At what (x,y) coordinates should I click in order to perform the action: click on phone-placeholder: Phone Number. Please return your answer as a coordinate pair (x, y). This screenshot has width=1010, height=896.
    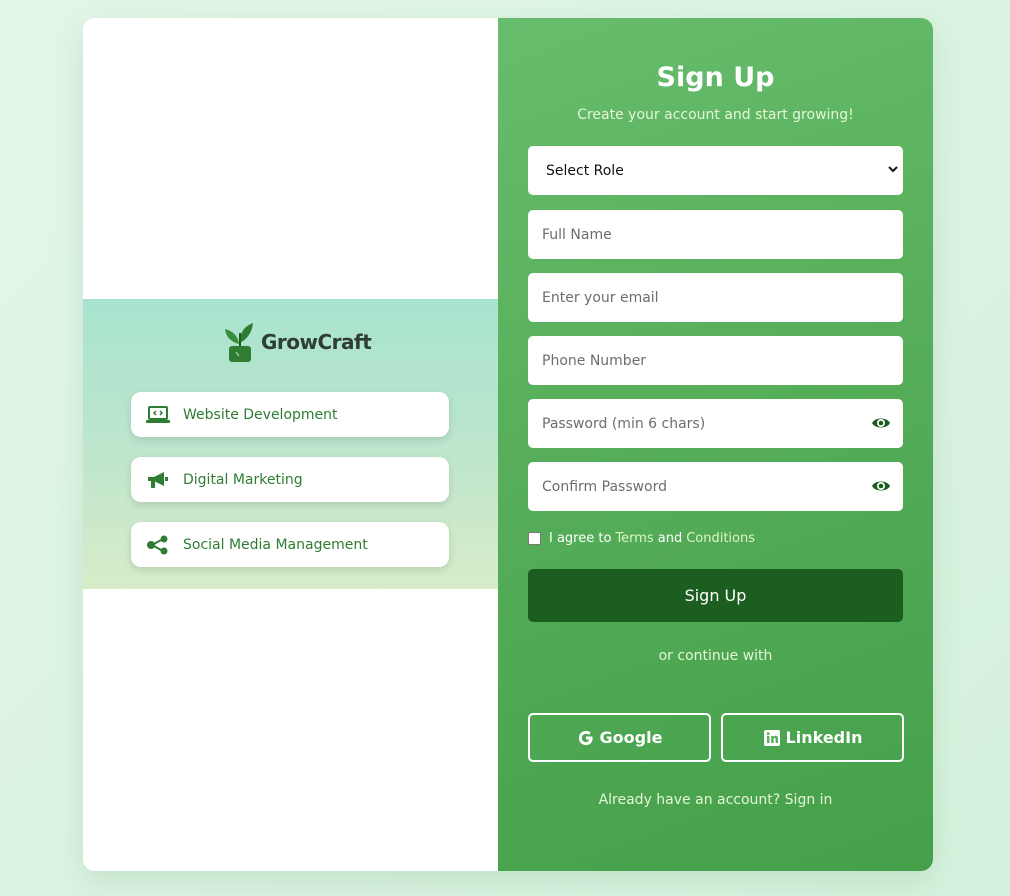
    Looking at the image, I should click on (594, 360).